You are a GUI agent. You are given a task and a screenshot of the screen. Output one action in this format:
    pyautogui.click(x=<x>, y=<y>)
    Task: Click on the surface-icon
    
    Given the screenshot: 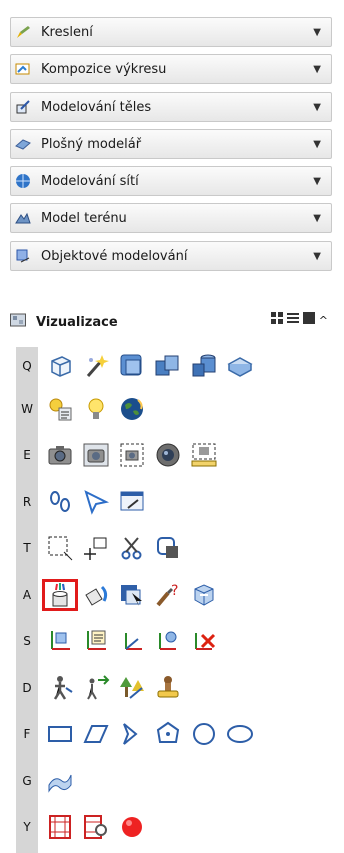 What is the action you would take?
    pyautogui.click(x=23, y=144)
    